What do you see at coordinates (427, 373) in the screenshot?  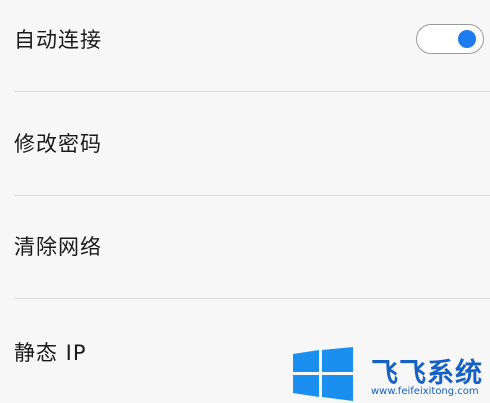 I see `watermark-brand: 飞飞系统` at bounding box center [427, 373].